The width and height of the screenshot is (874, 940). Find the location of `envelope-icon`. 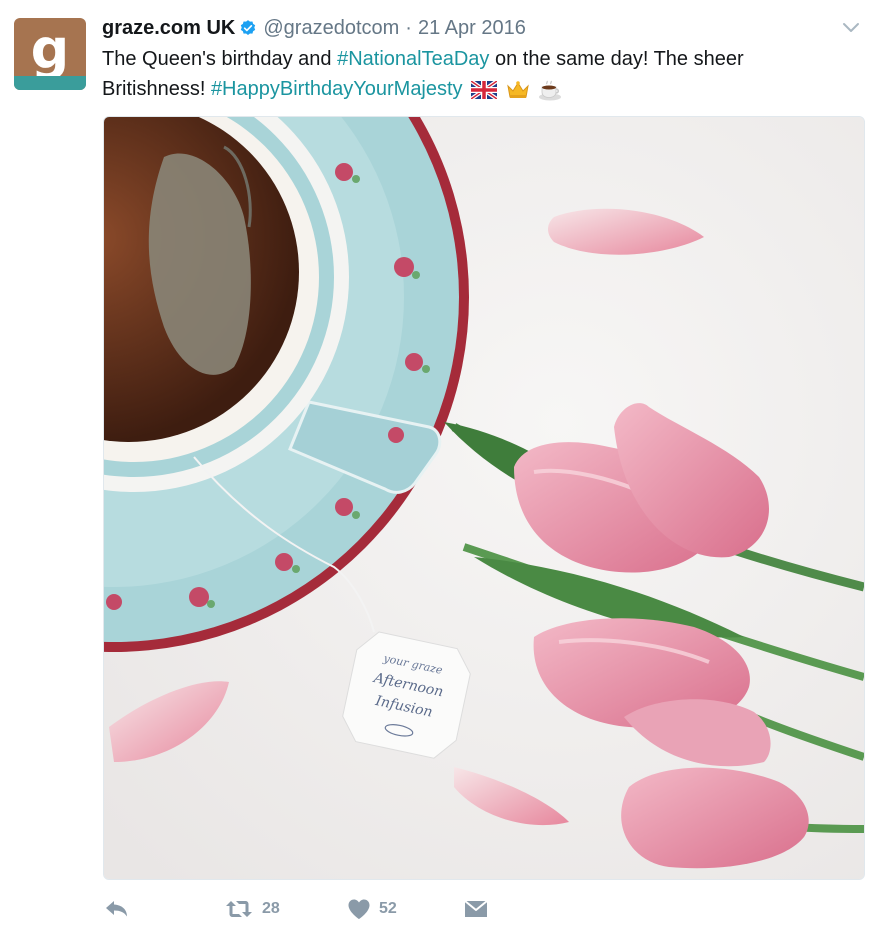

envelope-icon is located at coordinates (476, 908).